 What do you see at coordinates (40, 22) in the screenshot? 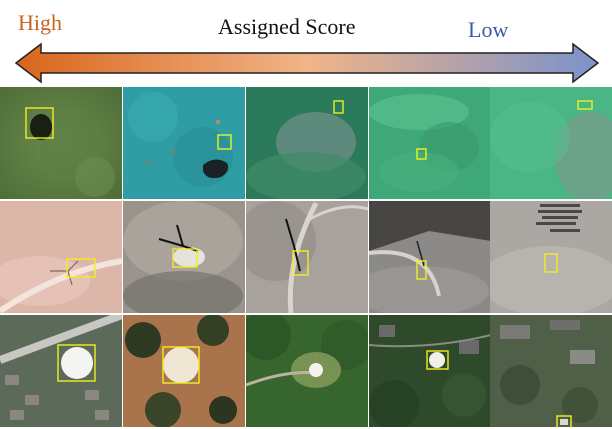
I see `high-label: High` at bounding box center [40, 22].